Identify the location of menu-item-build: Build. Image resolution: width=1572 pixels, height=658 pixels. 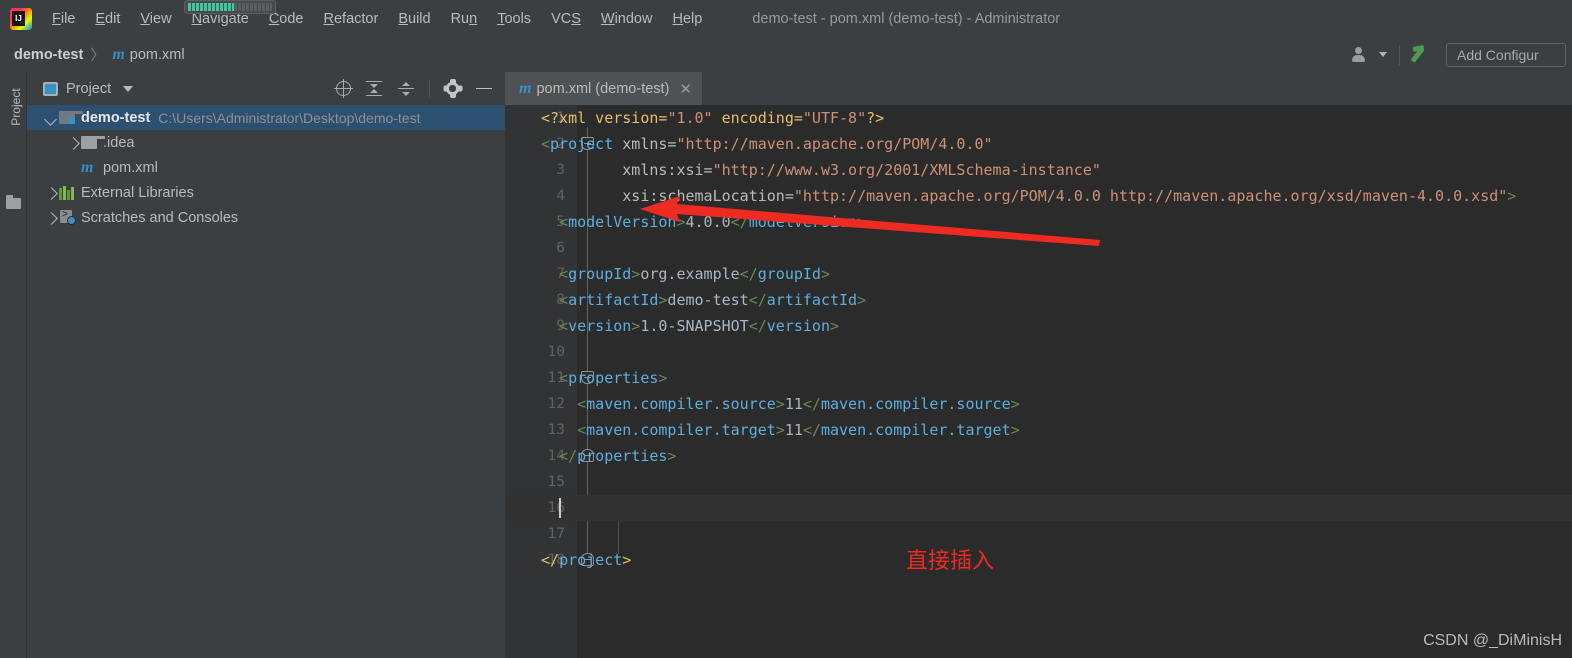
(414, 19).